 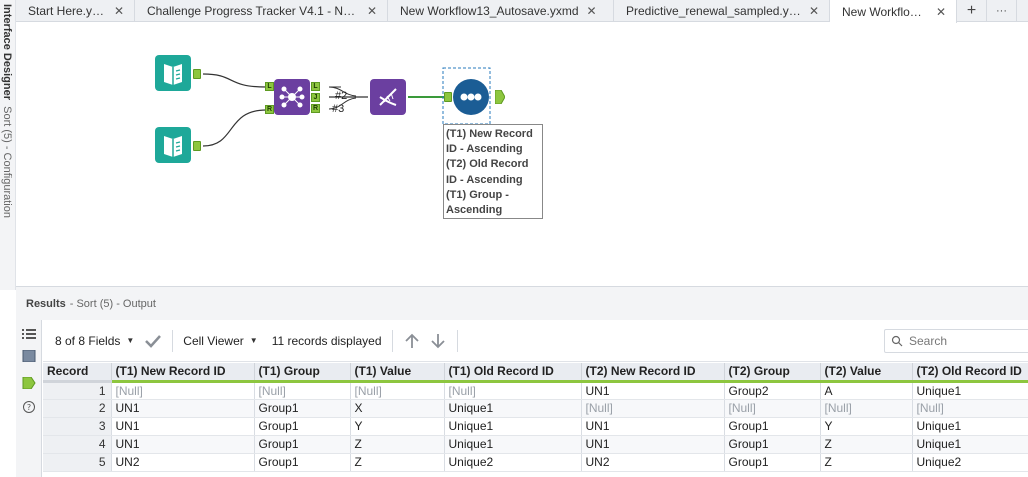 I want to click on more-tabs-button: ···, so click(x=1002, y=11).